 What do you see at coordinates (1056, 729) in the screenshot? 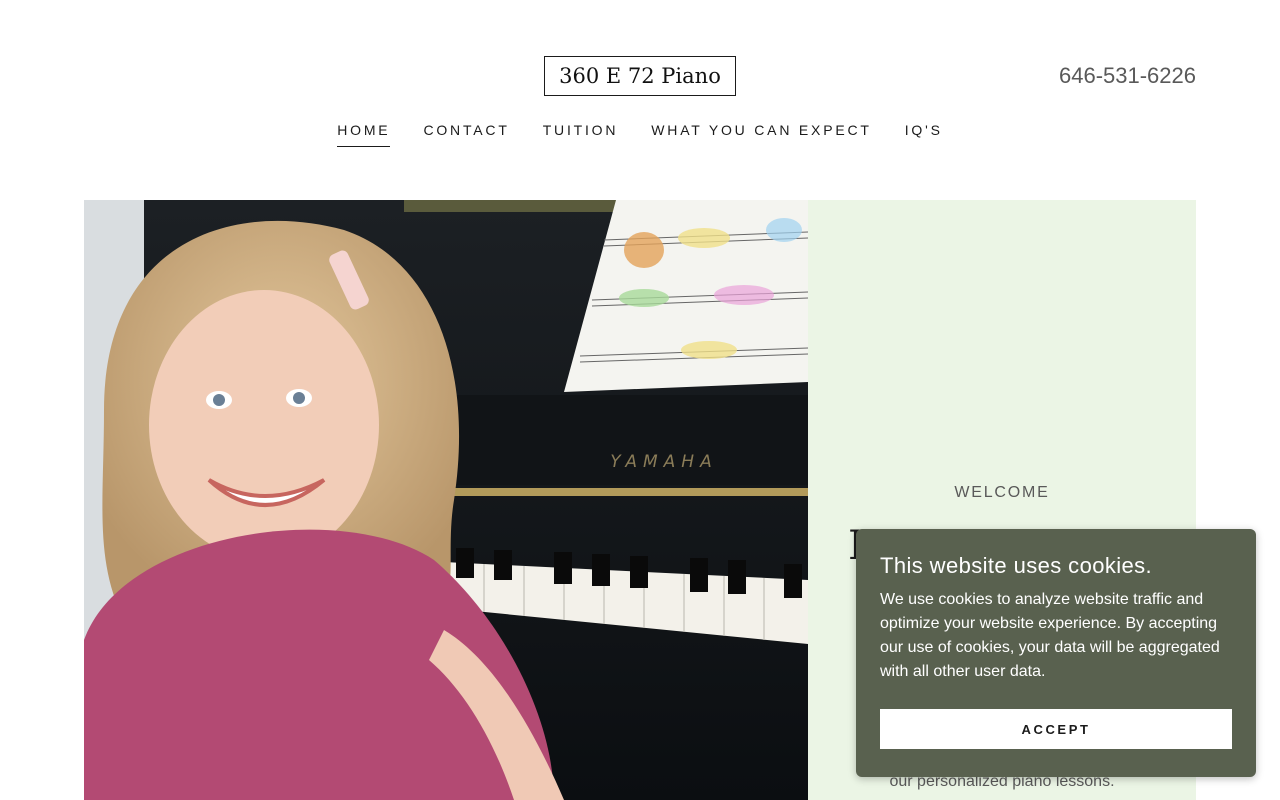
I see `accept-cookies-button: ACCEPT` at bounding box center [1056, 729].